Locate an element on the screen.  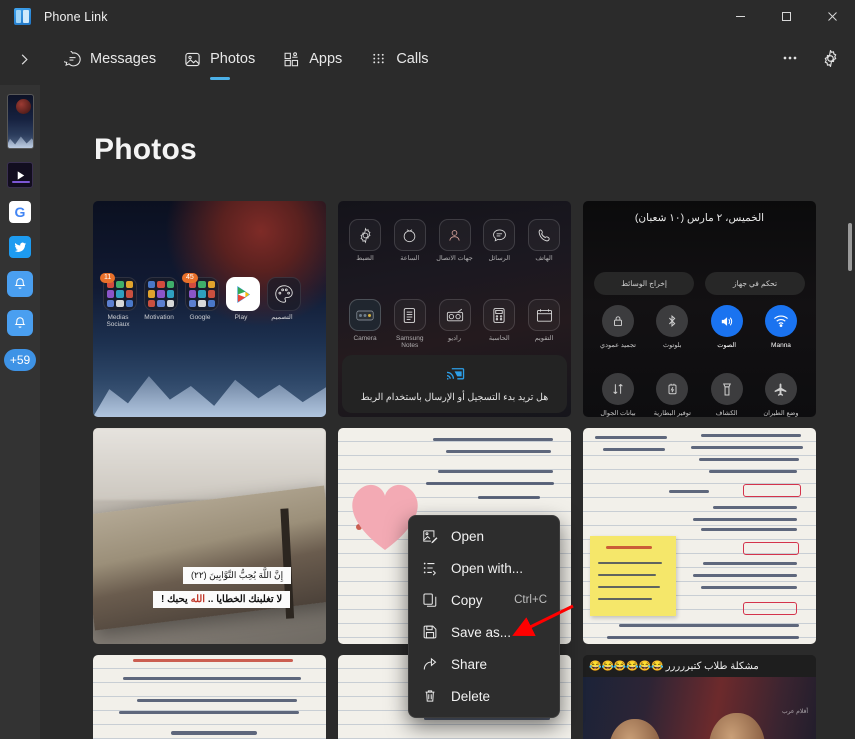
calculator-icon is located at coordinates (499, 315).